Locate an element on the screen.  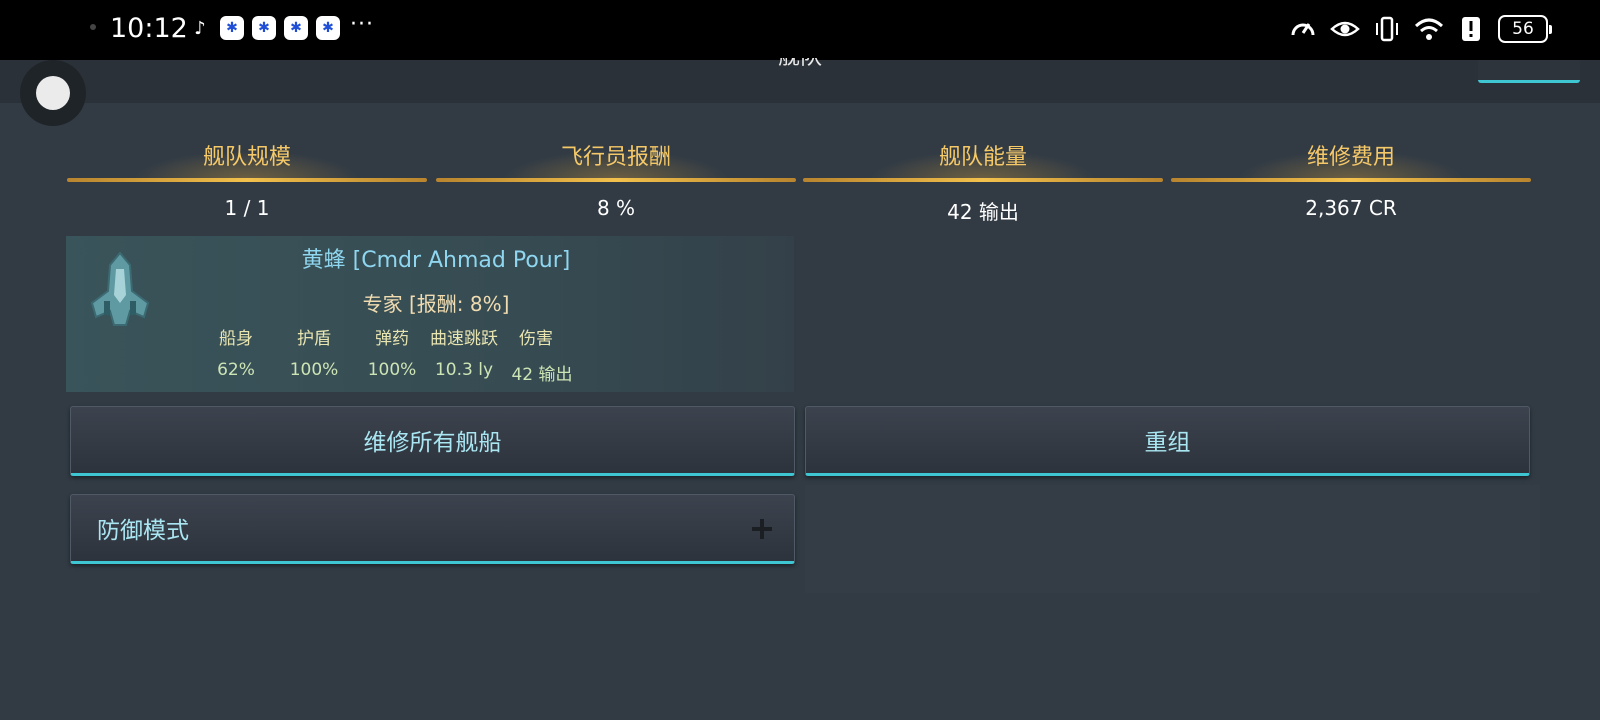
stat-label: 舰队规模 is located at coordinates (247, 159).